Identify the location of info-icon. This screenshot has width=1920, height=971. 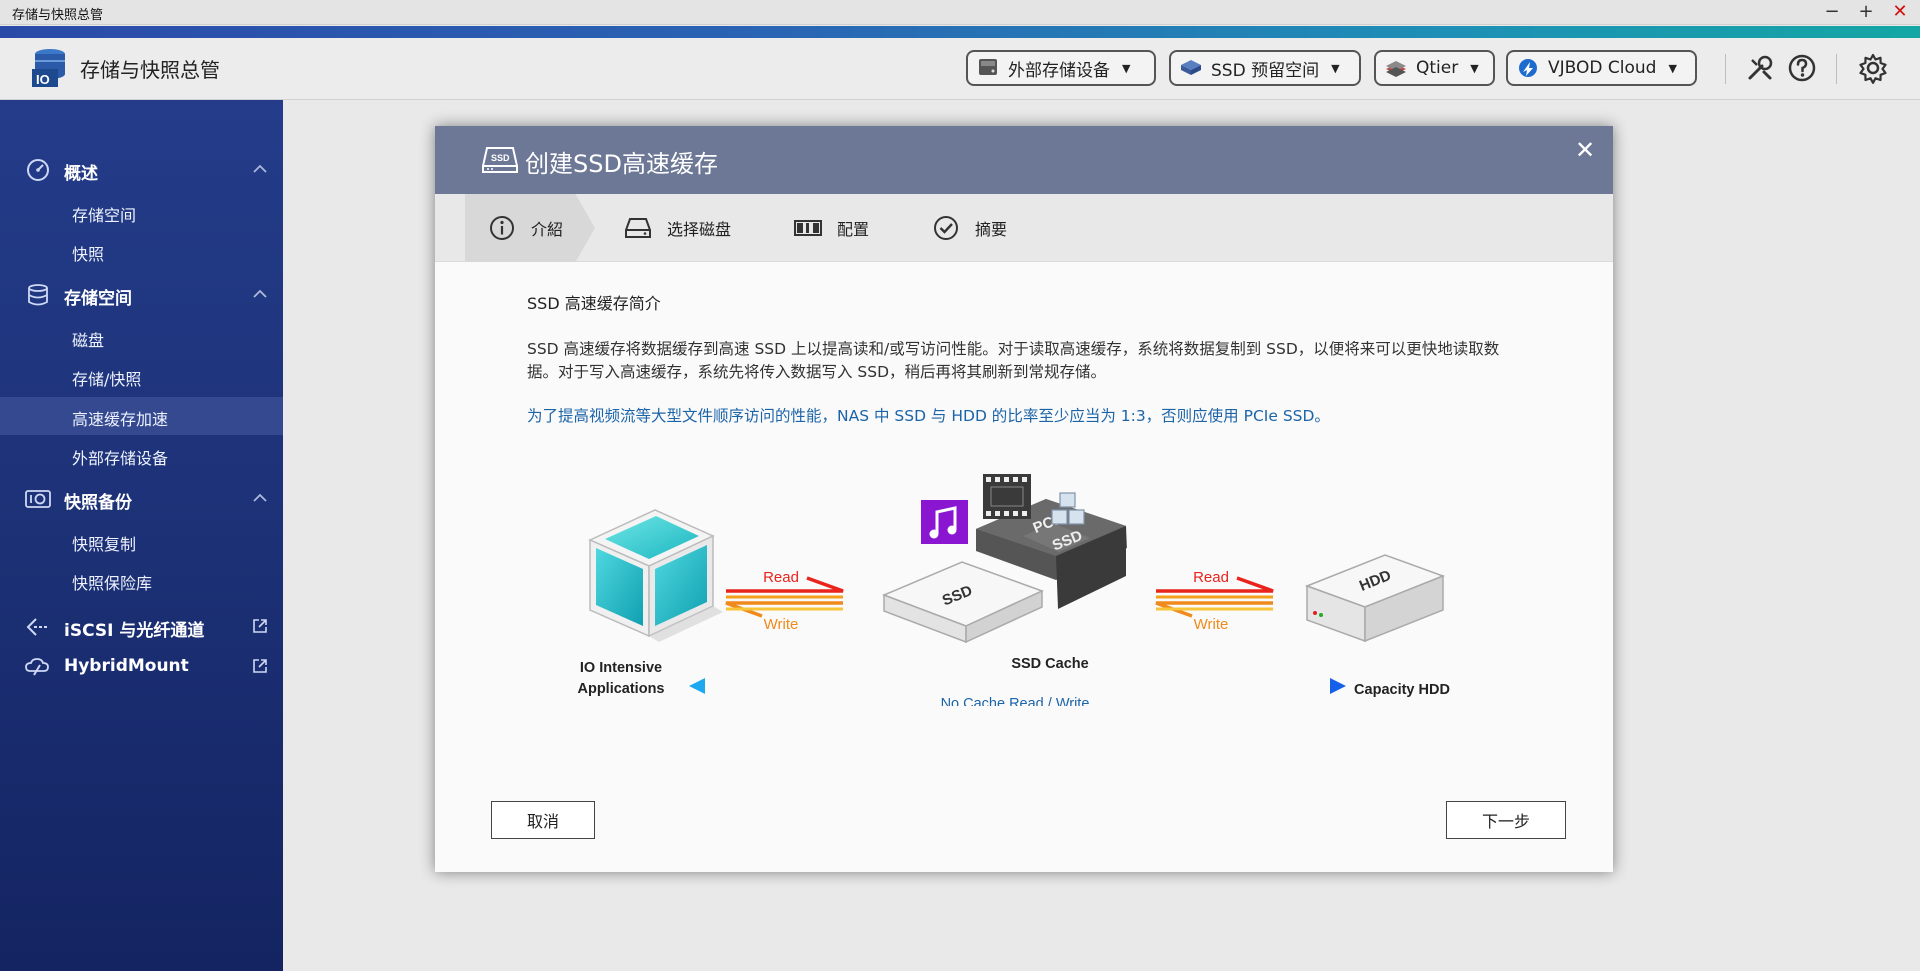
(502, 228).